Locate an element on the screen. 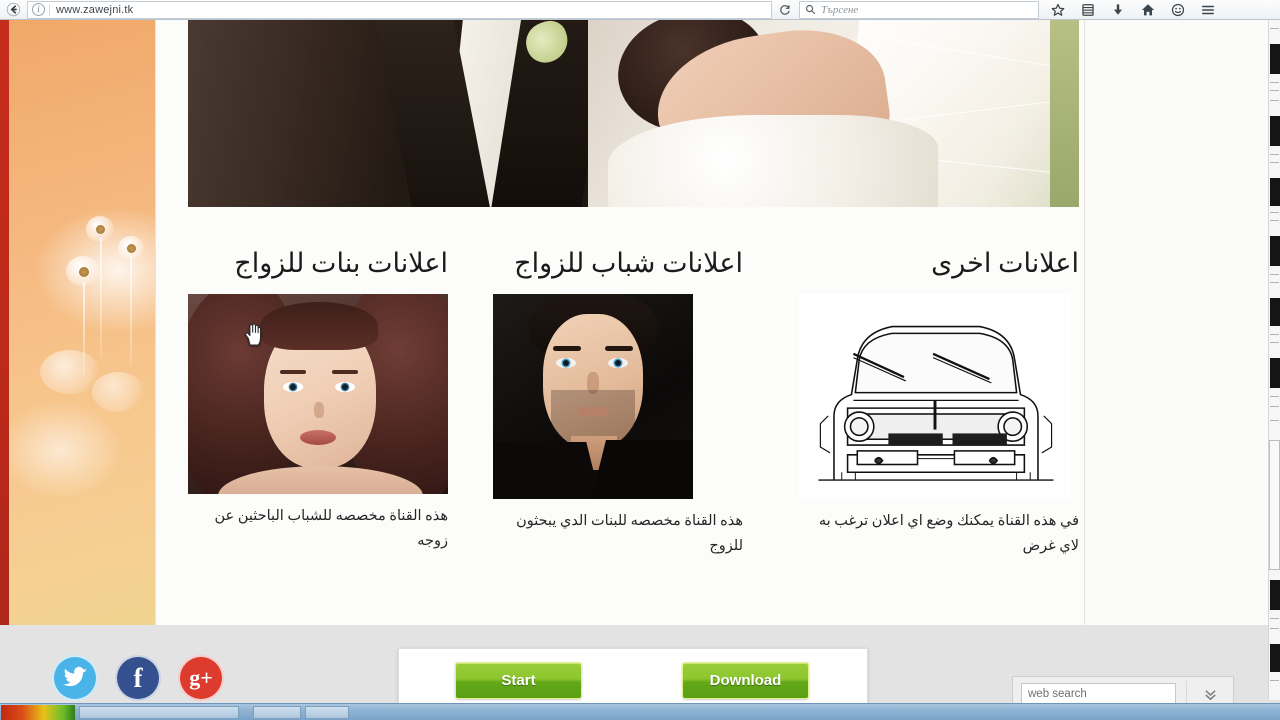  woman-eye-left is located at coordinates (293, 387).